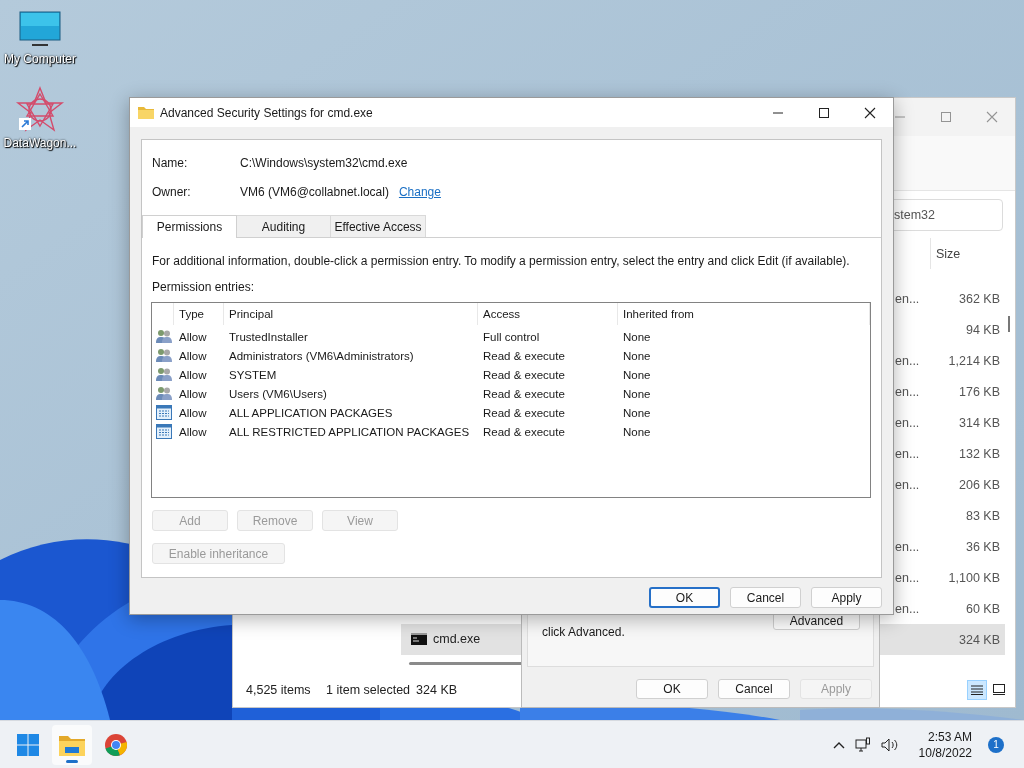 The width and height of the screenshot is (1024, 768). What do you see at coordinates (278, 393) in the screenshot?
I see `table-cell-text: Users (VM6\Users)` at bounding box center [278, 393].